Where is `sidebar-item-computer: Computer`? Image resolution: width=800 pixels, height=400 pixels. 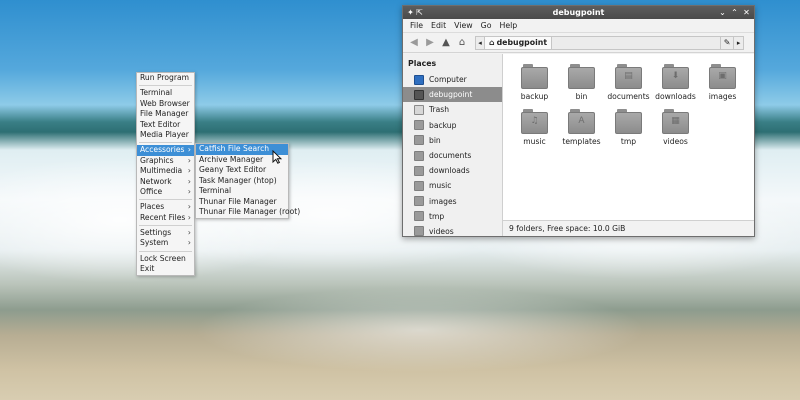 sidebar-item-computer: Computer is located at coordinates (452, 79).